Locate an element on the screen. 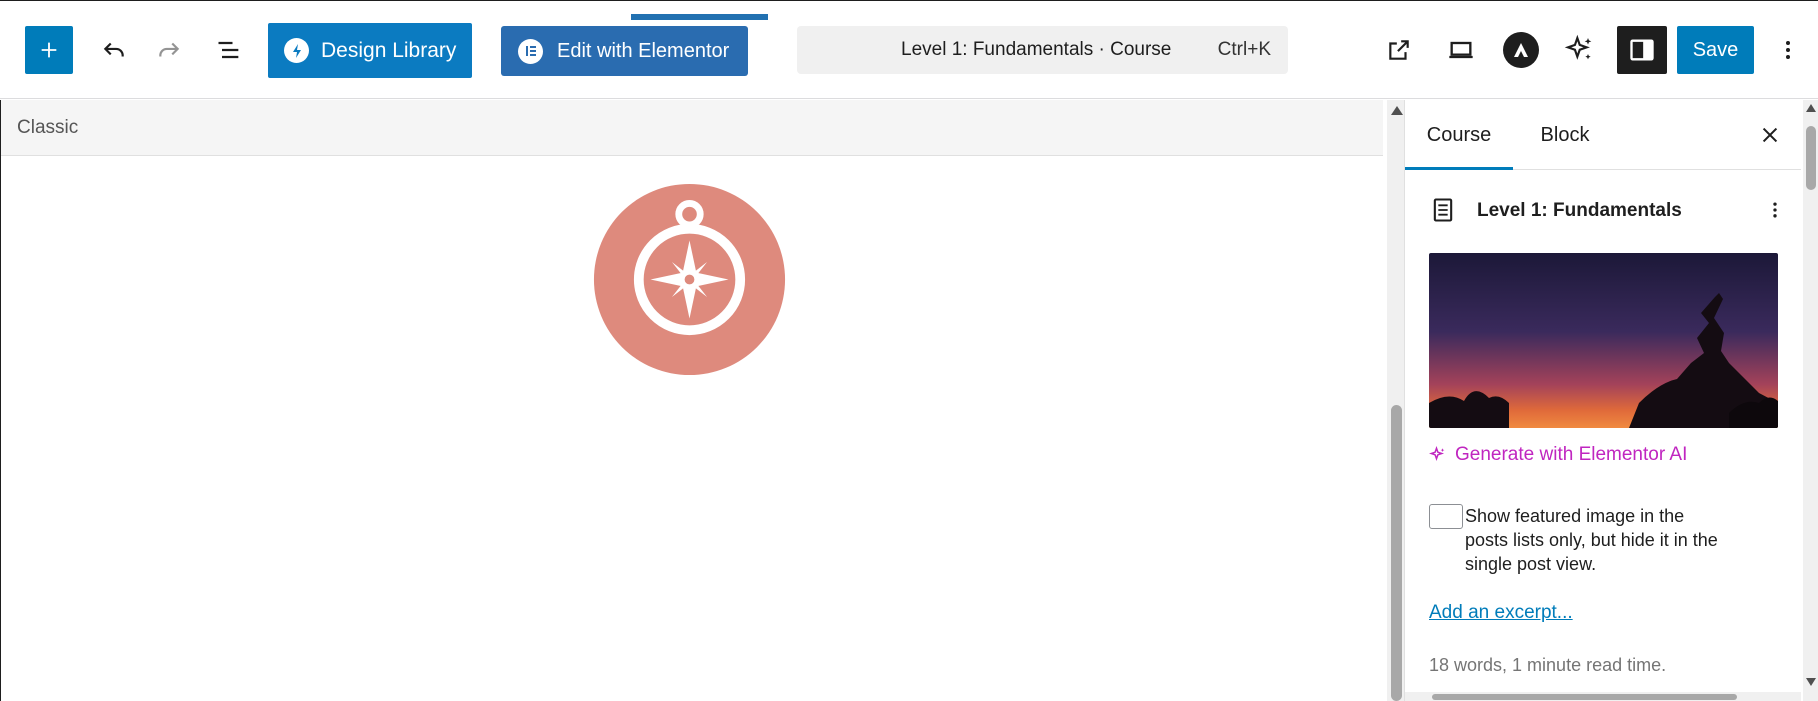 This screenshot has height=701, width=1818. plus-icon is located at coordinates (49, 50).